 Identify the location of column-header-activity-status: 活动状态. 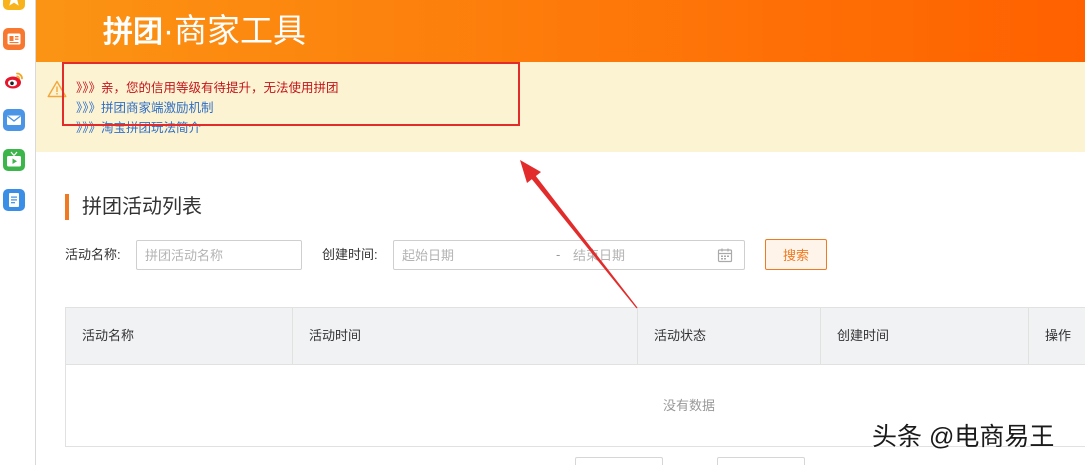
(728, 336).